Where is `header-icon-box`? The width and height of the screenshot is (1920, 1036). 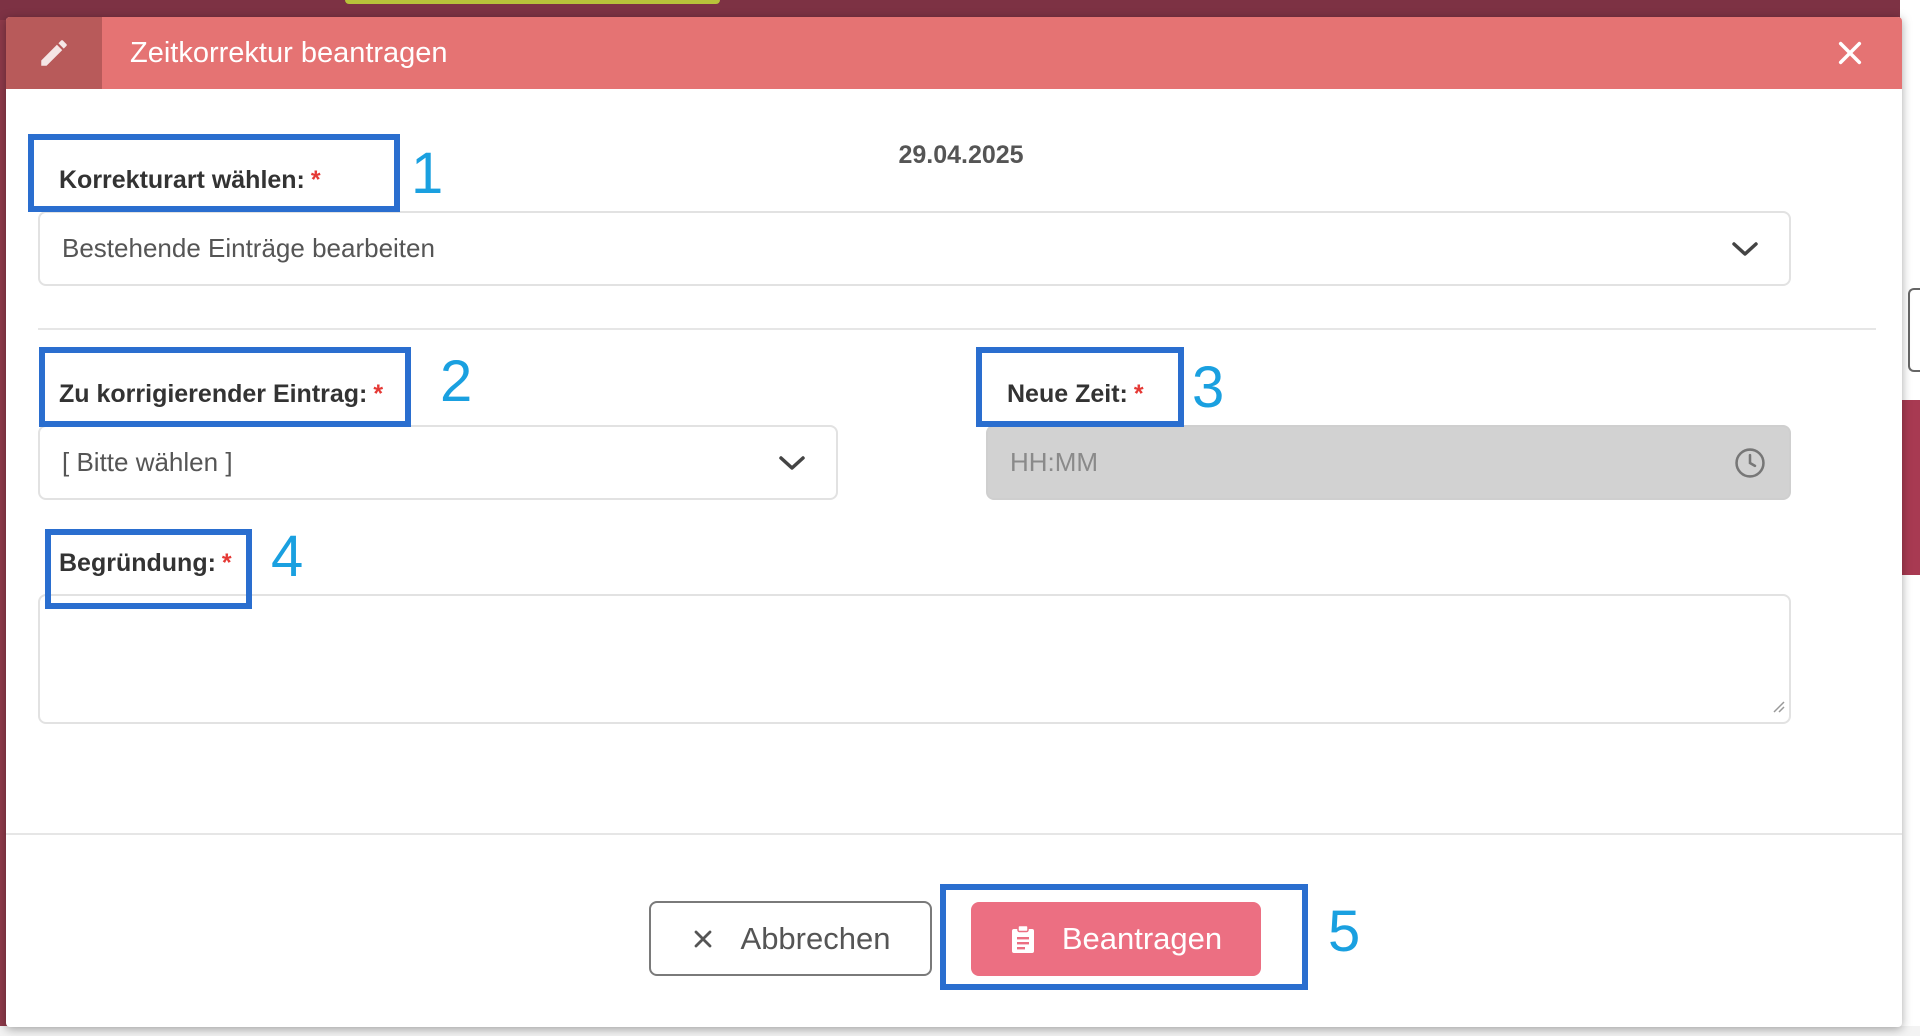
header-icon-box is located at coordinates (54, 53).